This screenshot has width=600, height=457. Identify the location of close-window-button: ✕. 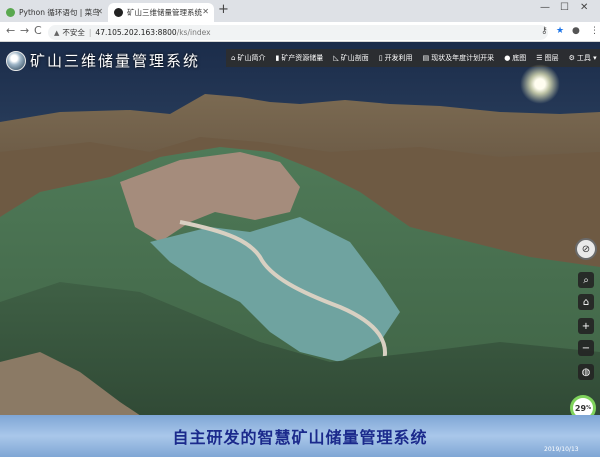
(584, 7).